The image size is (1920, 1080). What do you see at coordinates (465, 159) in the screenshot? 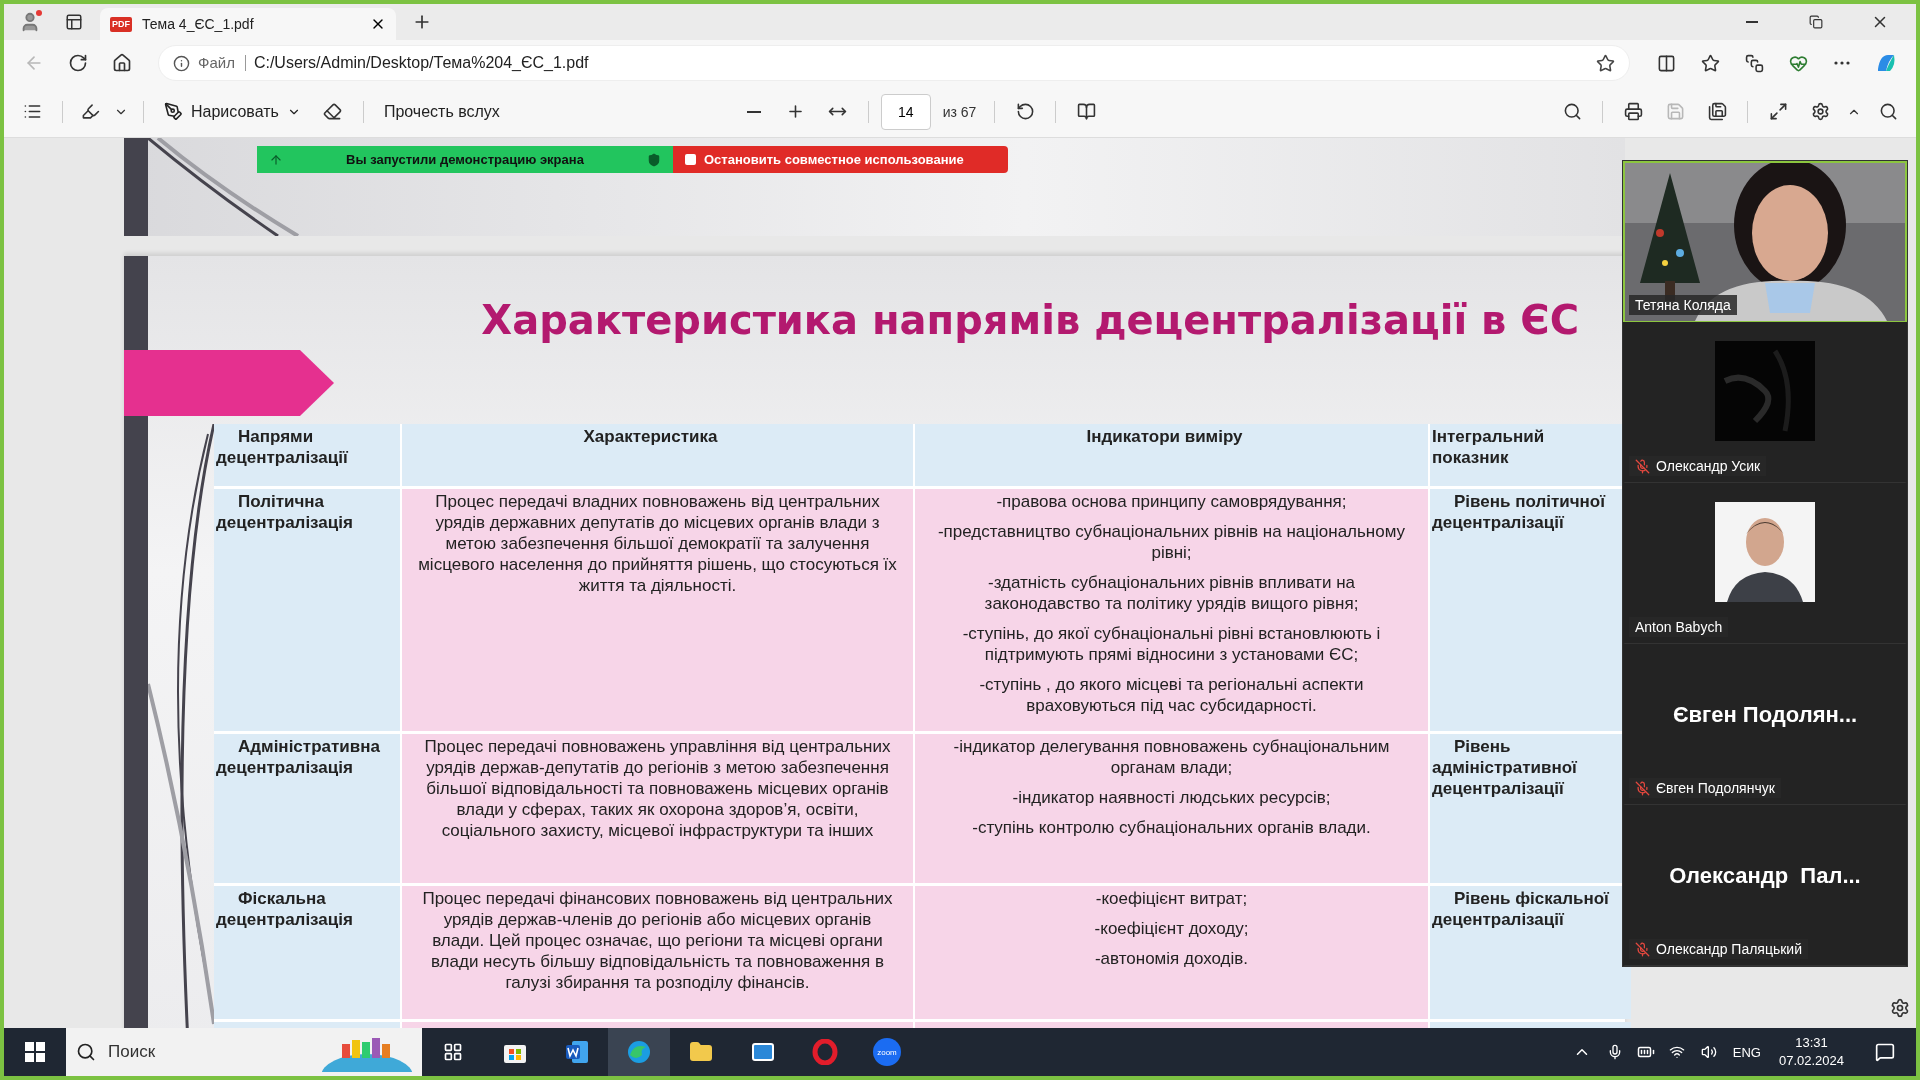
I see `share-status-text: Вы запустили демонстрацию экрана` at bounding box center [465, 159].